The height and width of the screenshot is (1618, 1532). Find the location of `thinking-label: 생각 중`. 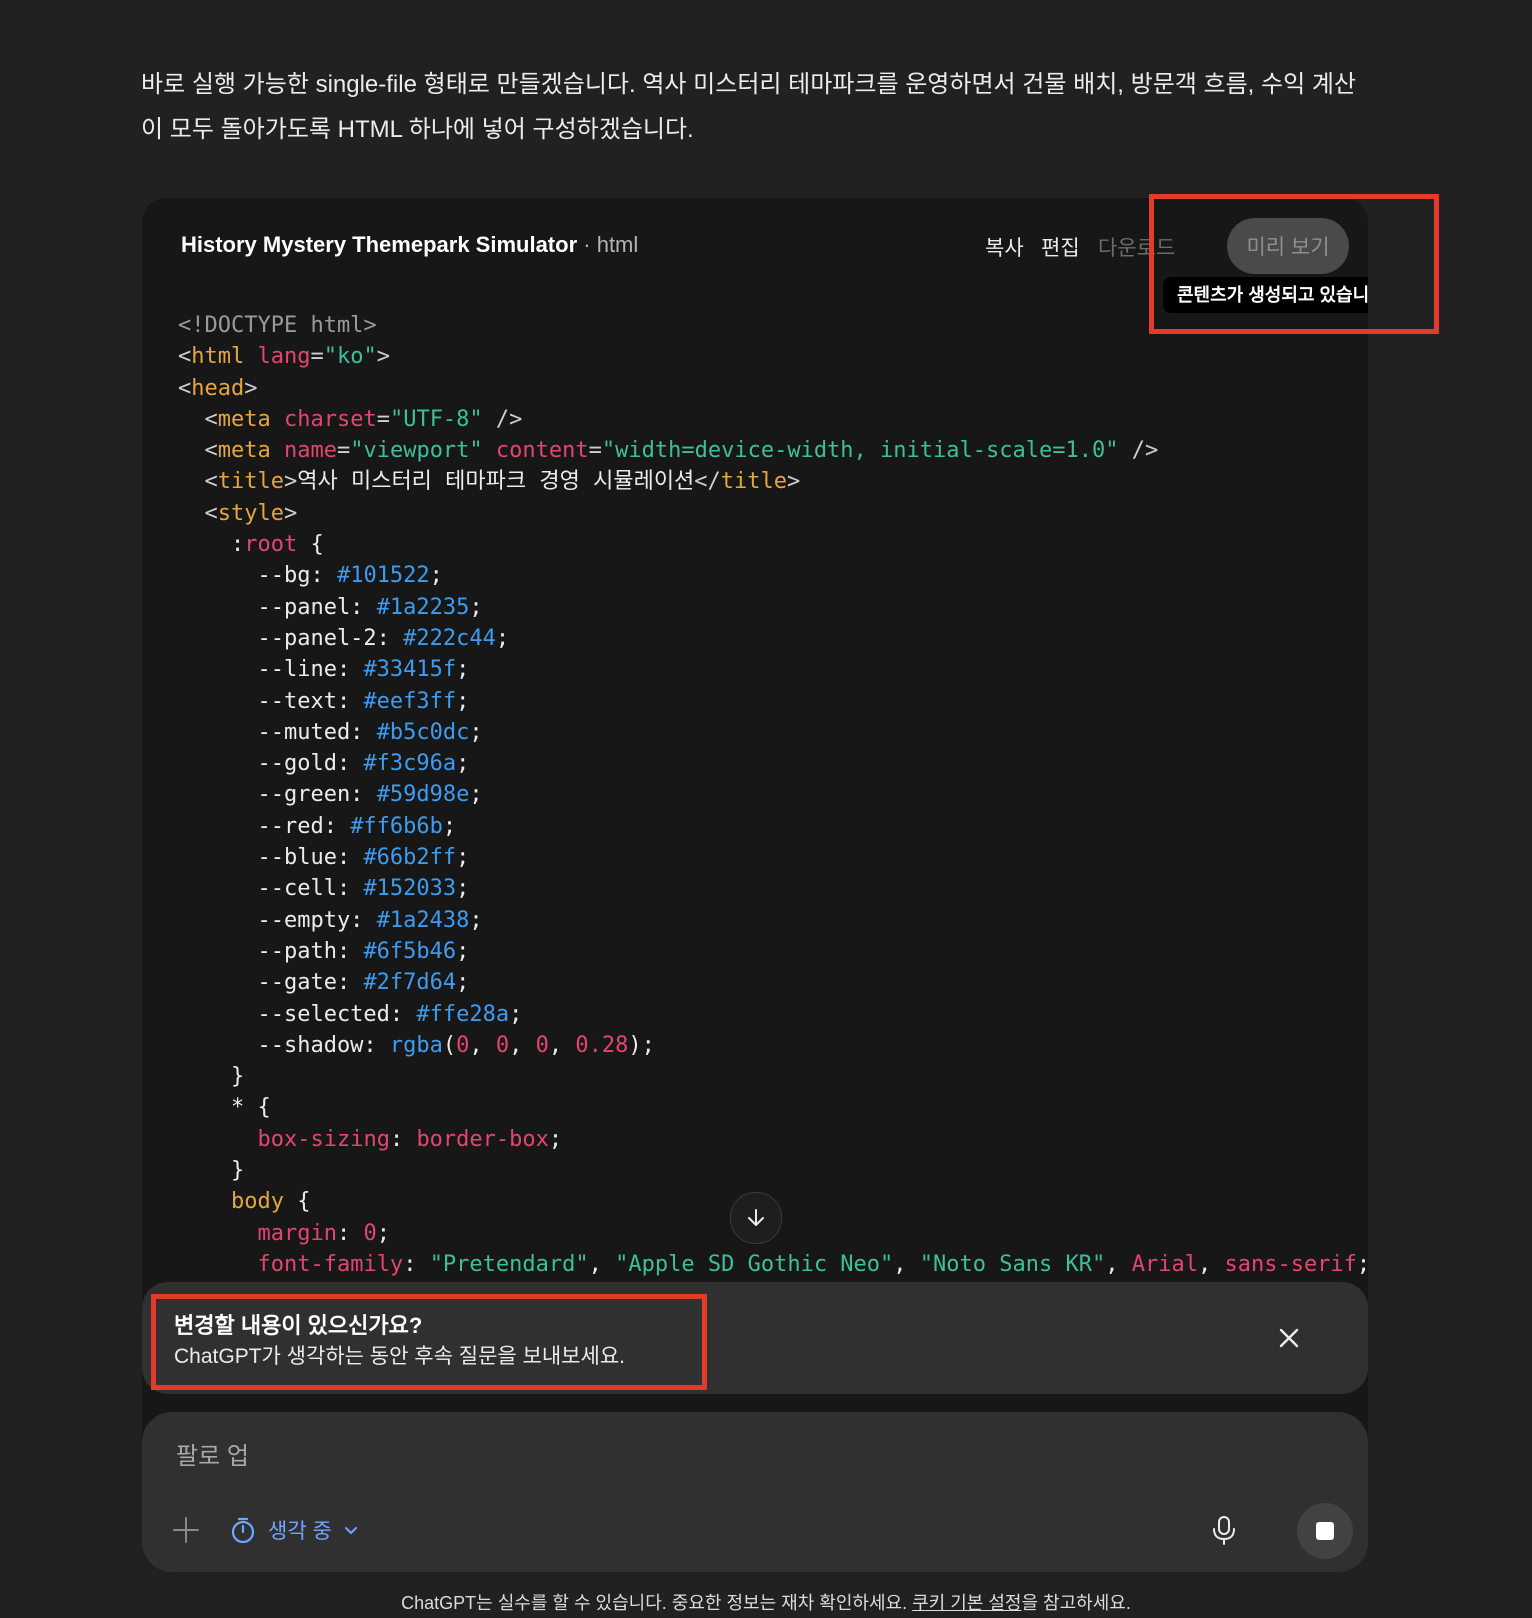

thinking-label: 생각 중 is located at coordinates (300, 1531).